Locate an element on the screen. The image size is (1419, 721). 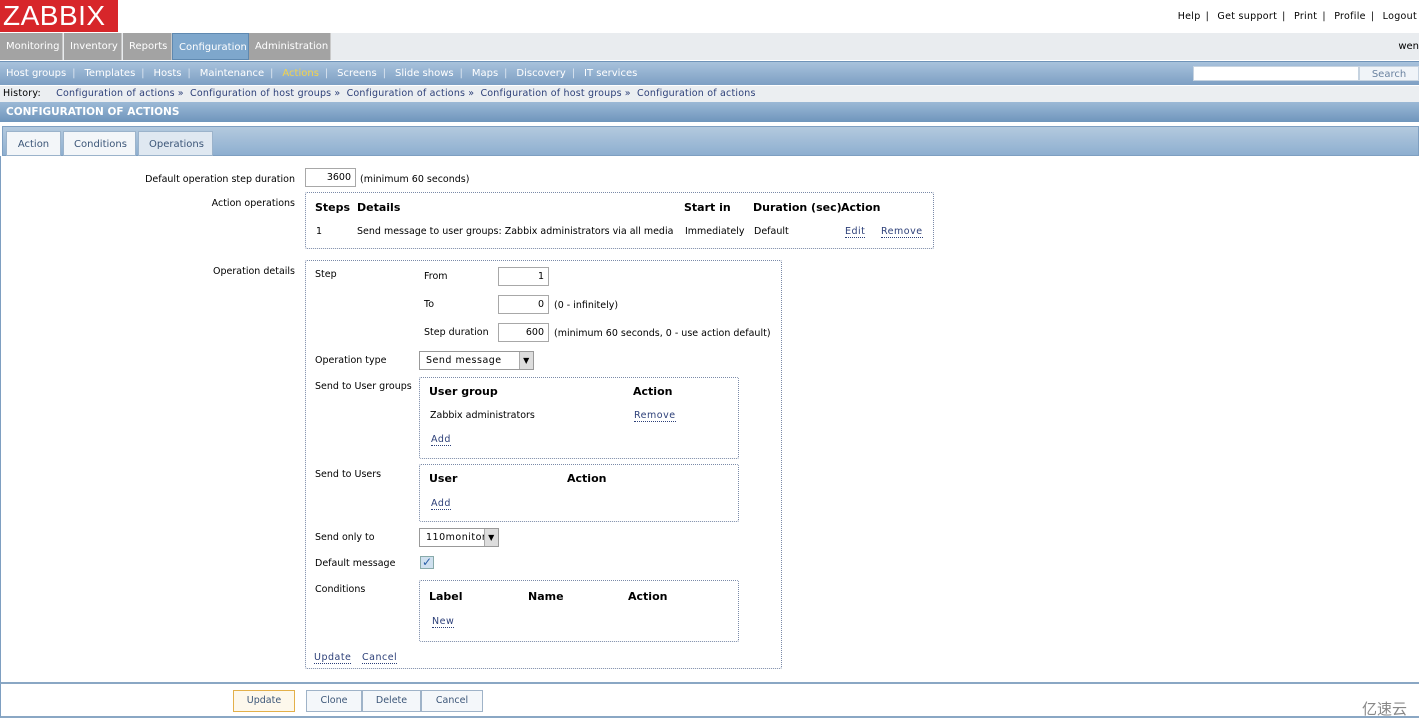
operation-type-label: Operation type is located at coordinates (351, 360).